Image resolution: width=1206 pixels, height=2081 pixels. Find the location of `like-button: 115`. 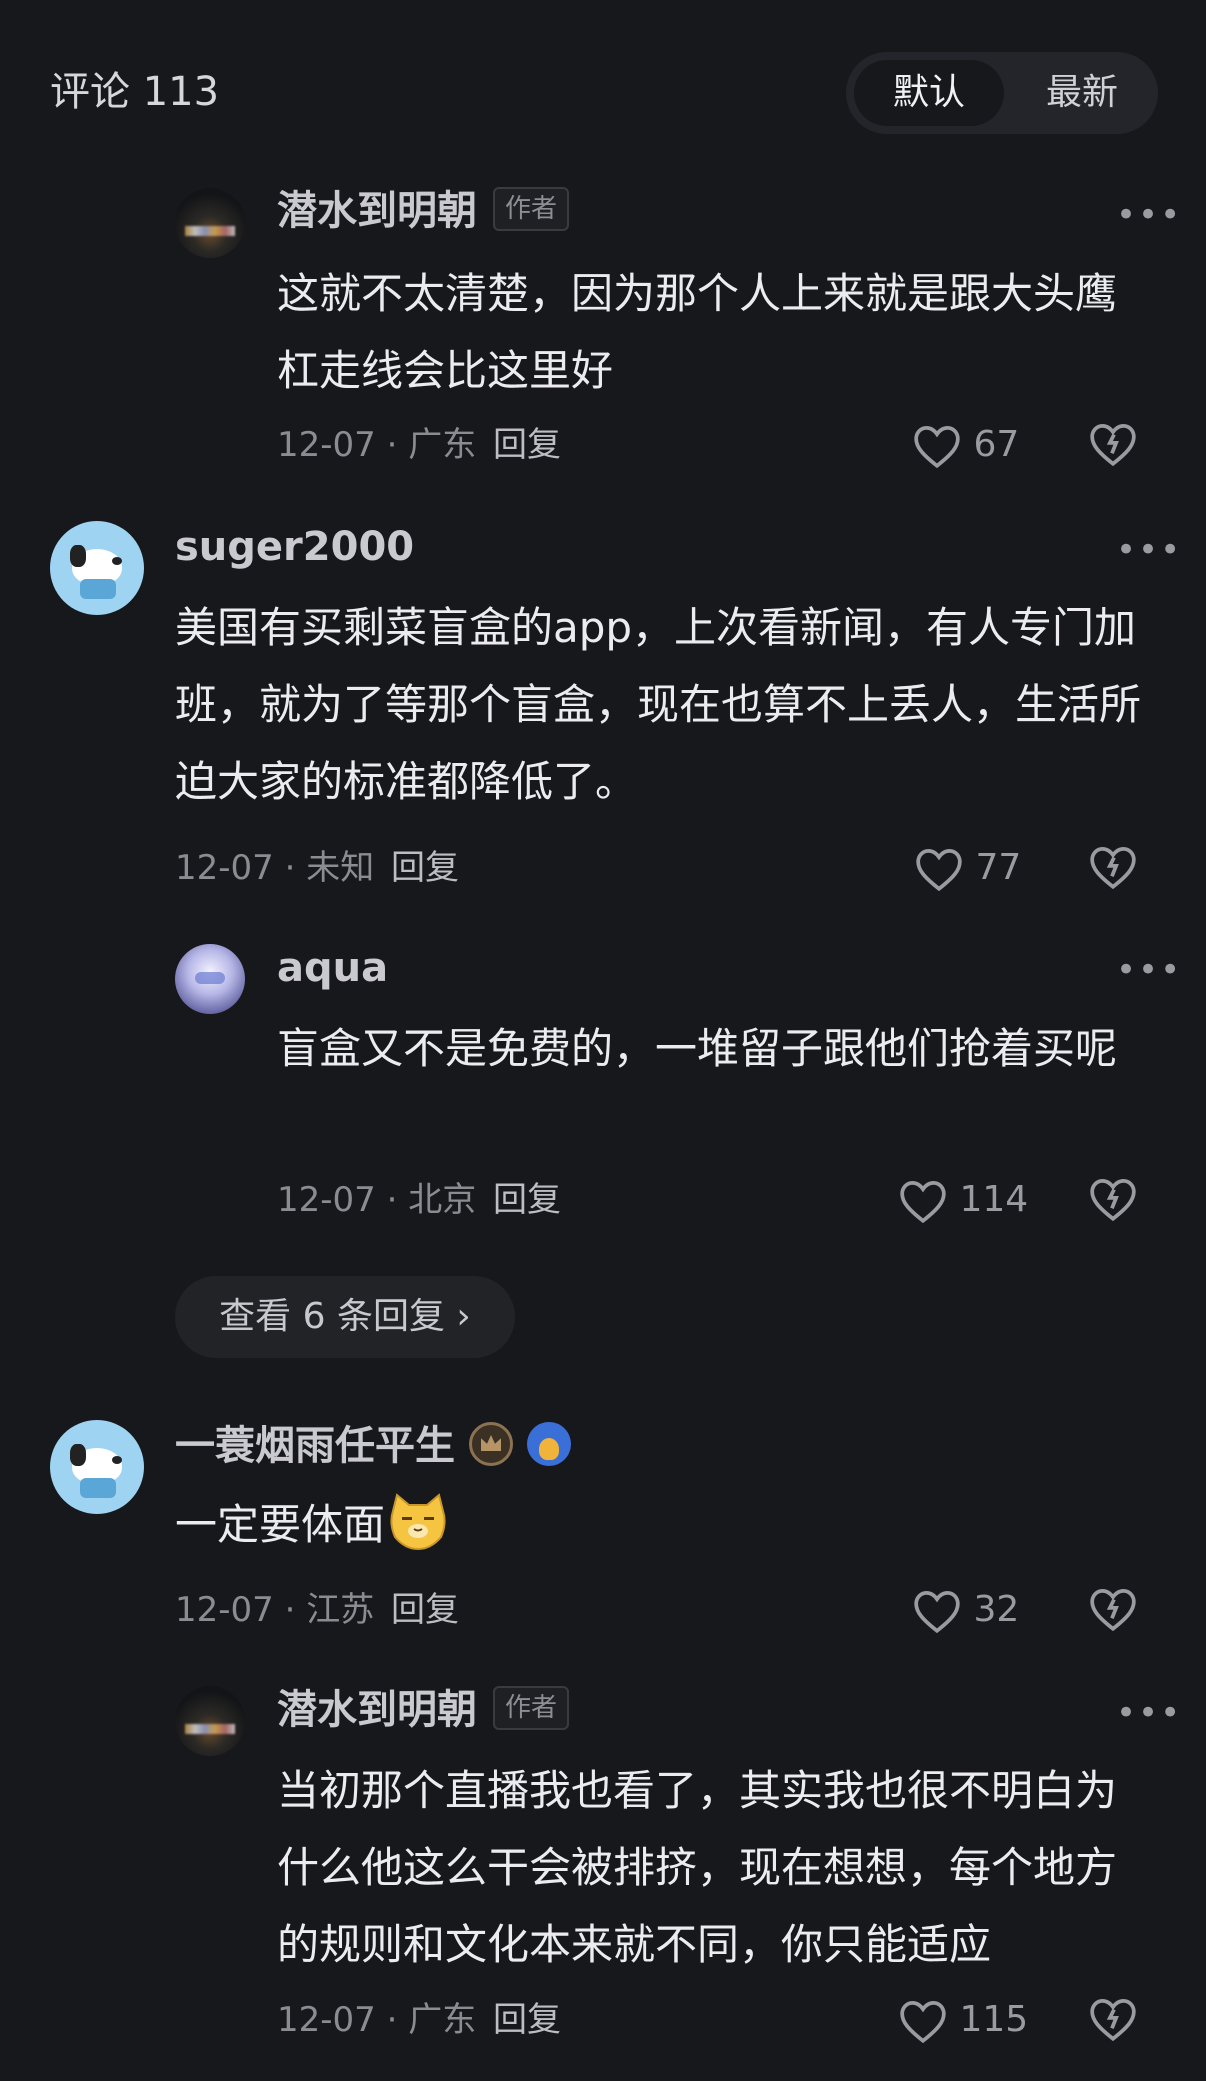

like-button: 115 is located at coordinates (963, 2020).